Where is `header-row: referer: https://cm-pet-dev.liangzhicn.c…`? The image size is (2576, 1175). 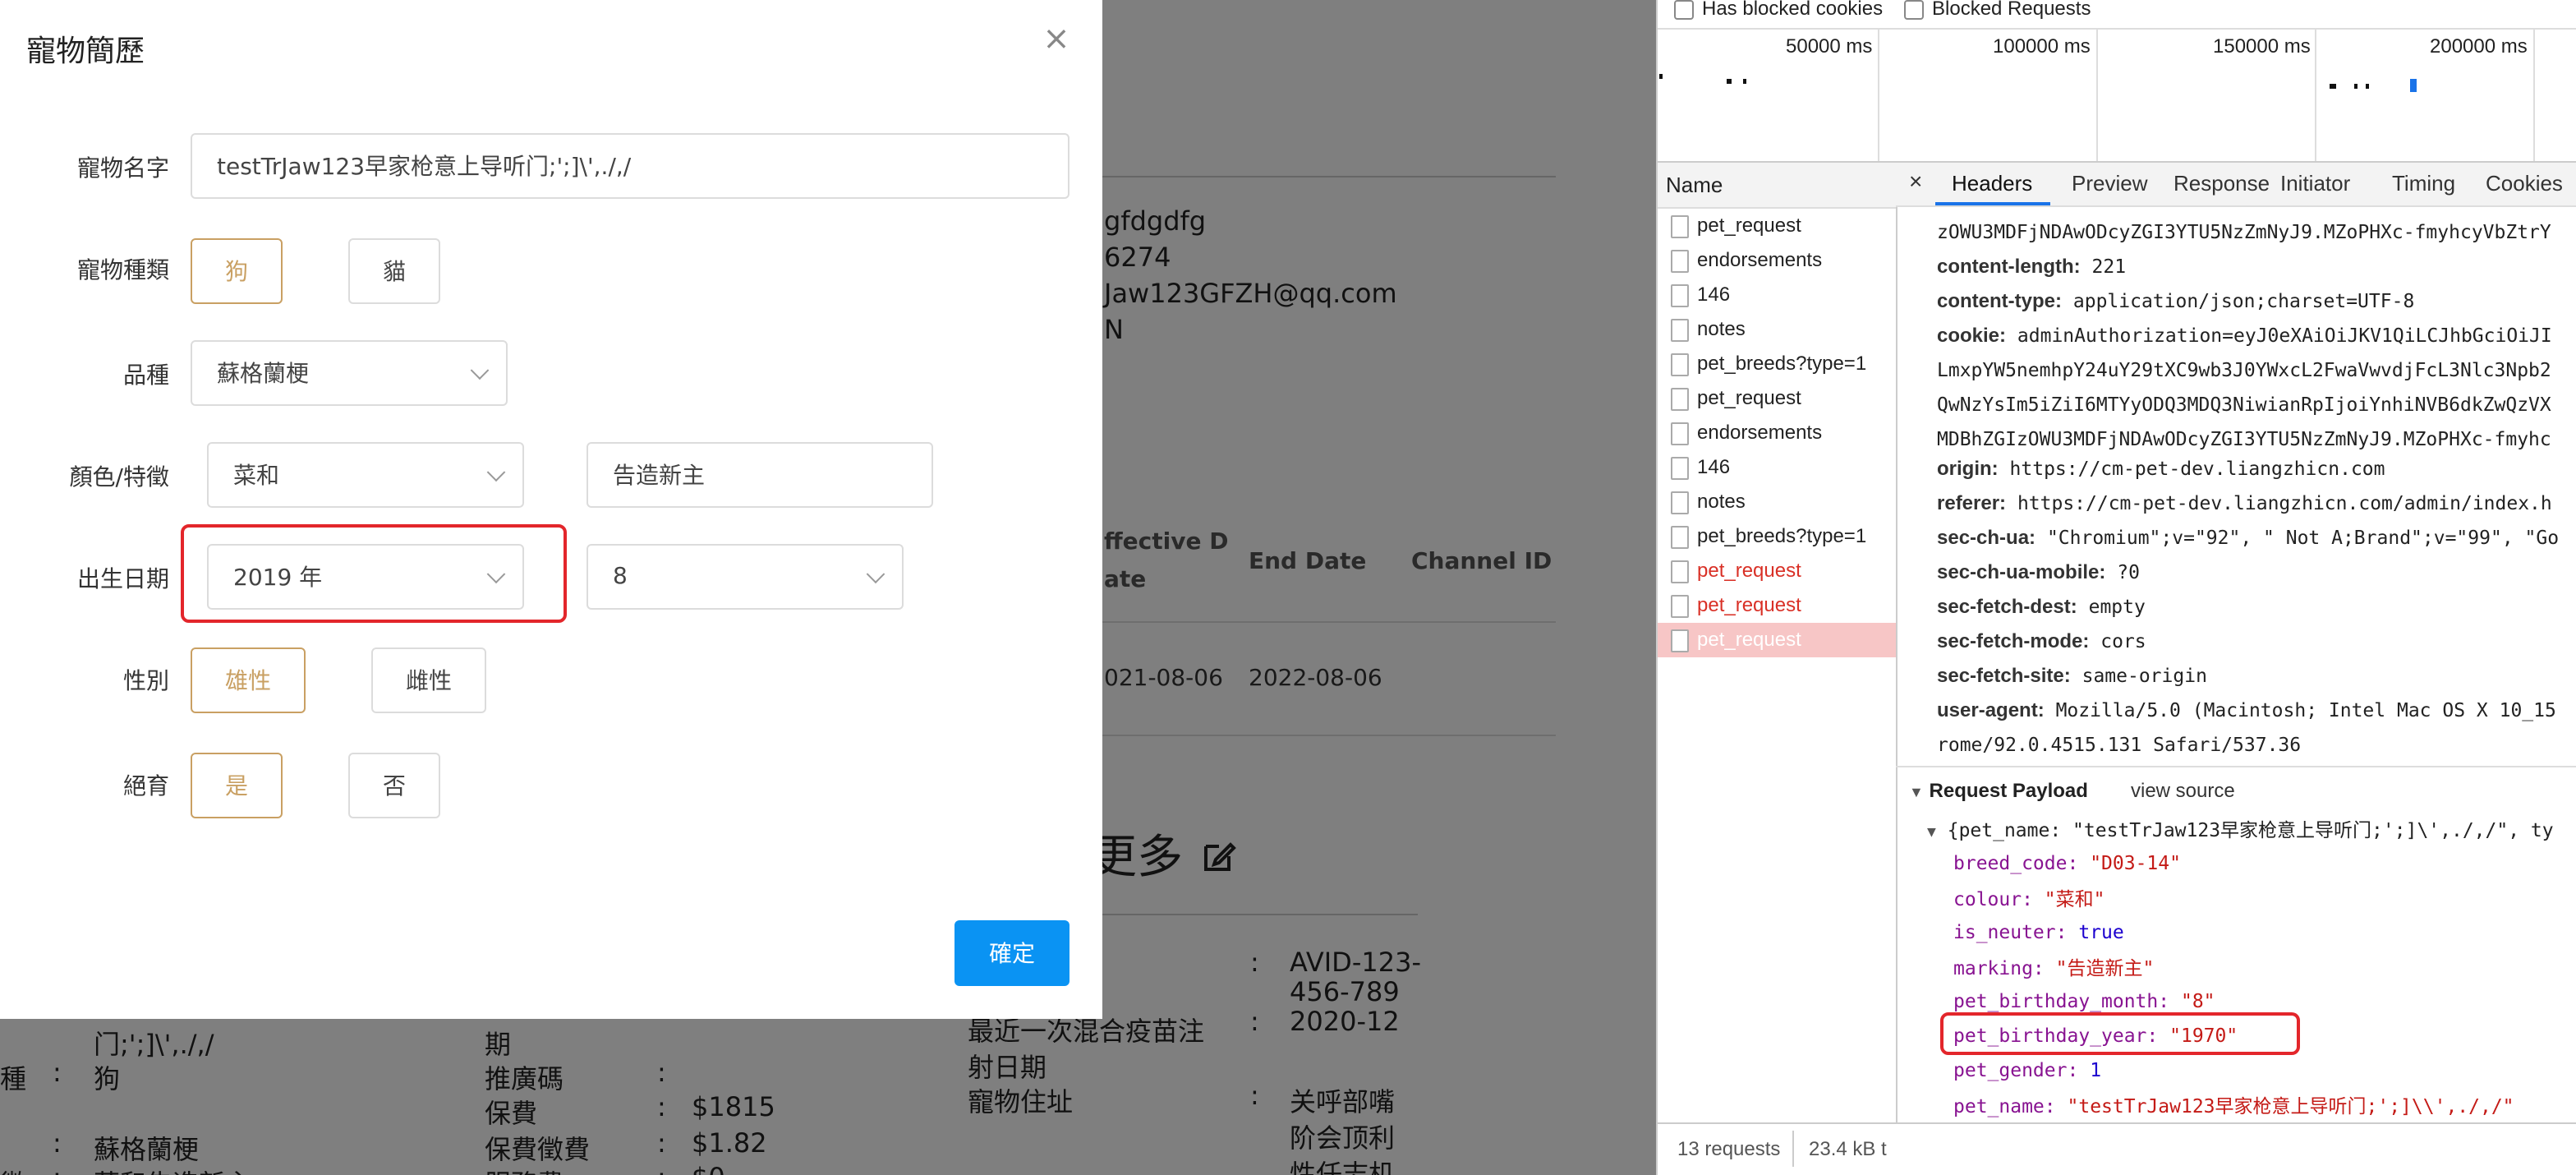
header-row: referer: https://cm-pet-dev.liangzhicn.c… is located at coordinates (2244, 502).